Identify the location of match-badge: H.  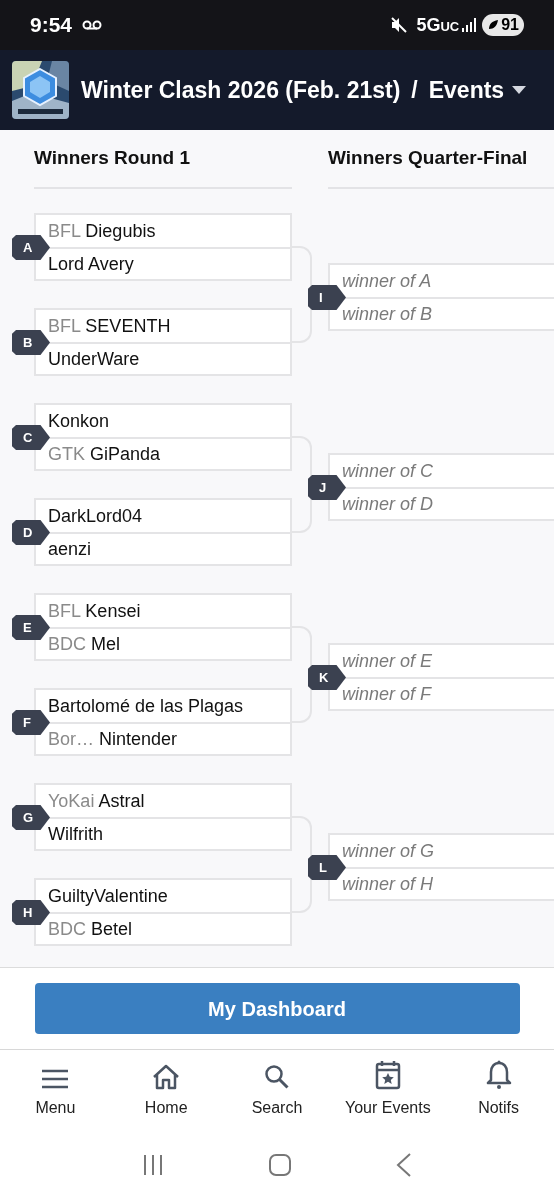
(31, 912).